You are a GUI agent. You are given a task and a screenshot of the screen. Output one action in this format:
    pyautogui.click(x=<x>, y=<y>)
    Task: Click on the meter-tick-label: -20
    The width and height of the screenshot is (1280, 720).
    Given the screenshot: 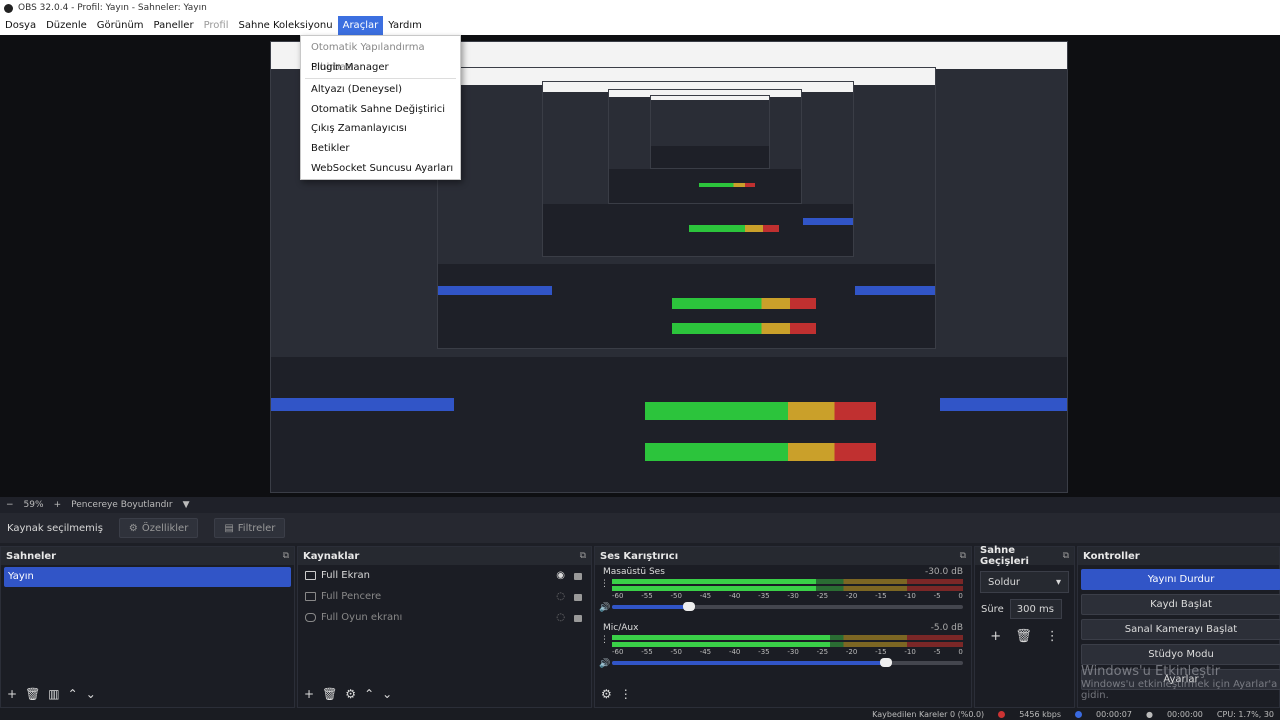 What is the action you would take?
    pyautogui.click(x=851, y=652)
    